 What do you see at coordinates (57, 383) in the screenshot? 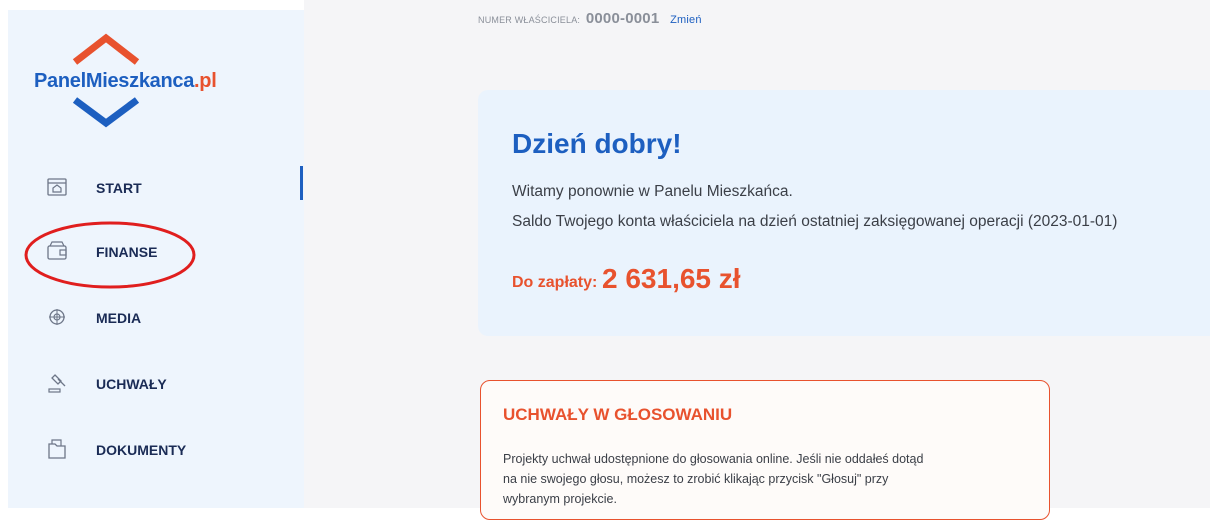
I see `gavel-icon` at bounding box center [57, 383].